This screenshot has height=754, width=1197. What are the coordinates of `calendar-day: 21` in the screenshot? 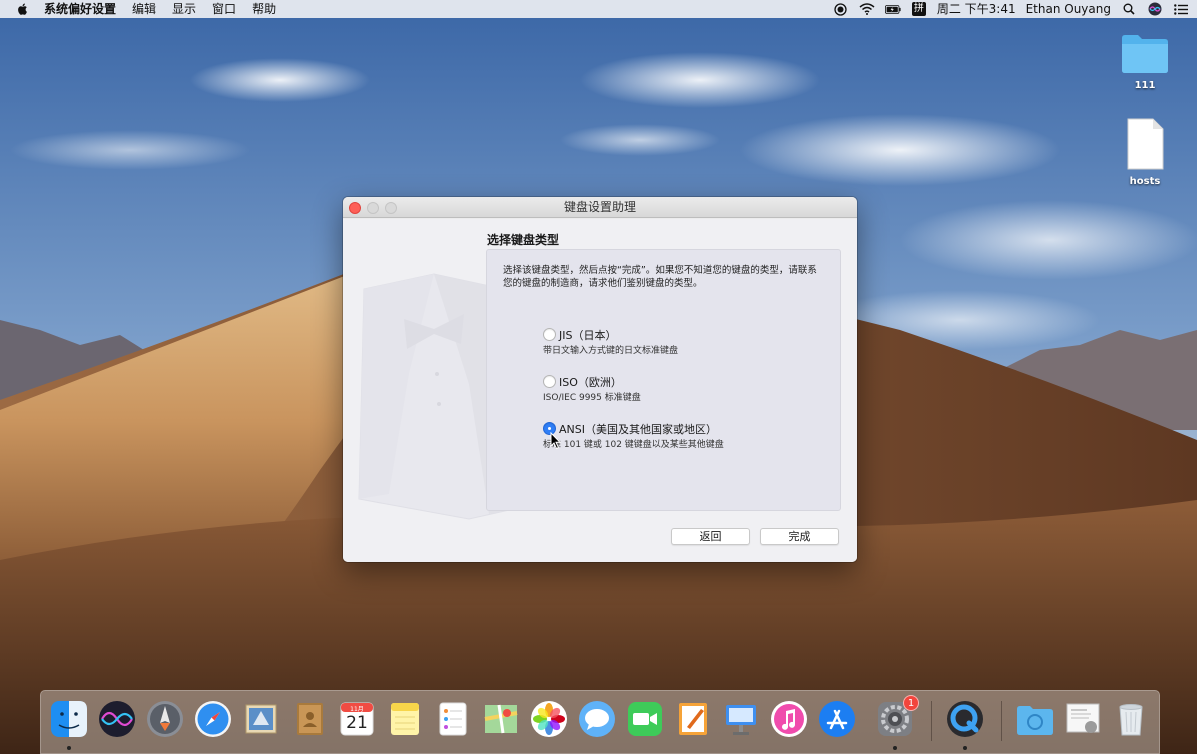 It's located at (357, 723).